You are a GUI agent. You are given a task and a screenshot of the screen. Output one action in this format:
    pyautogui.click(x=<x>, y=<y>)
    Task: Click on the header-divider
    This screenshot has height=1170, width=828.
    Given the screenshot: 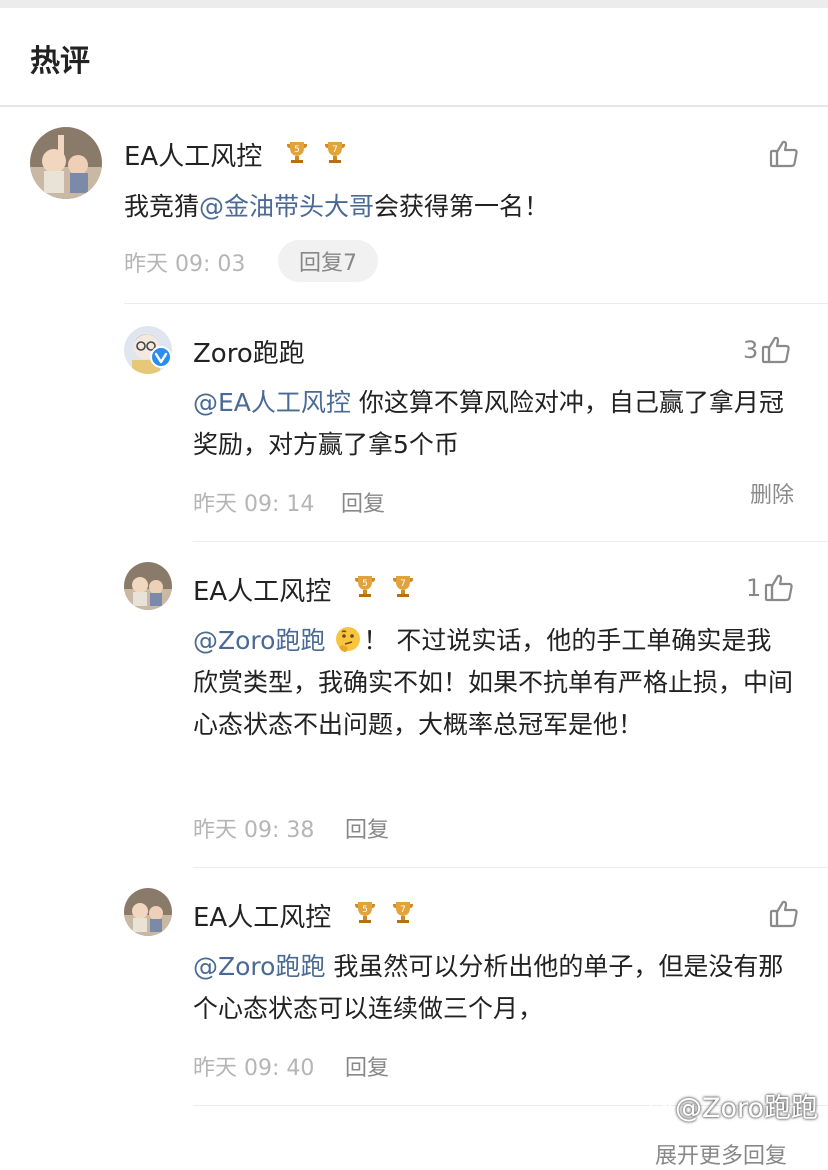 What is the action you would take?
    pyautogui.click(x=414, y=106)
    